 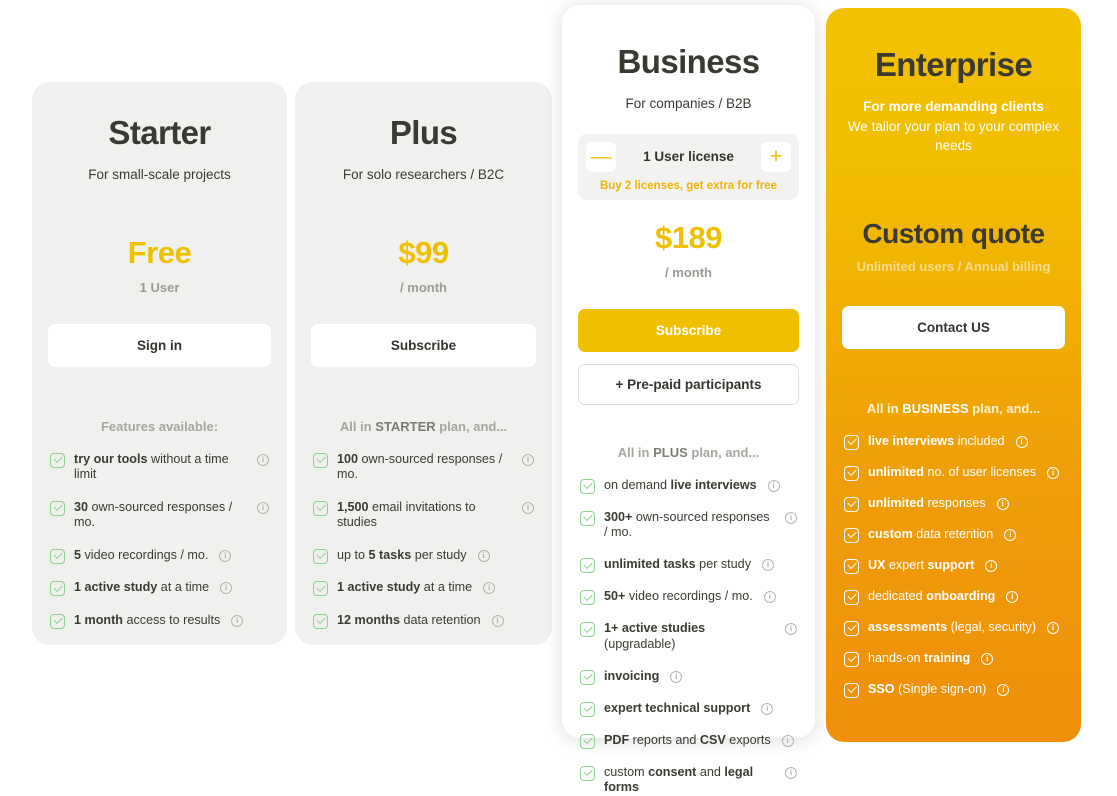 I want to click on price-note-enterprise: Unlimited users / Annual billing, so click(x=953, y=266).